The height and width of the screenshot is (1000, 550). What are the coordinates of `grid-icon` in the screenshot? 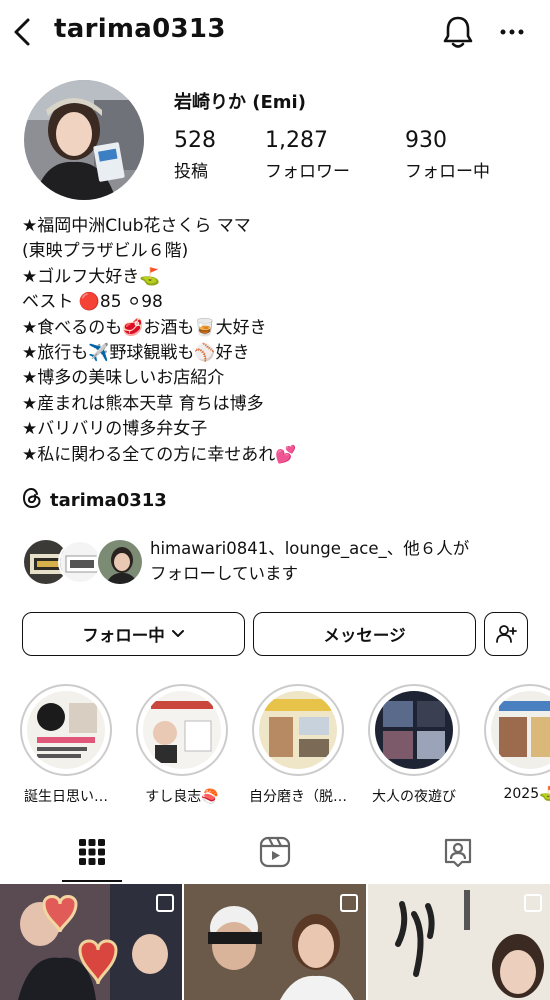 It's located at (92, 852).